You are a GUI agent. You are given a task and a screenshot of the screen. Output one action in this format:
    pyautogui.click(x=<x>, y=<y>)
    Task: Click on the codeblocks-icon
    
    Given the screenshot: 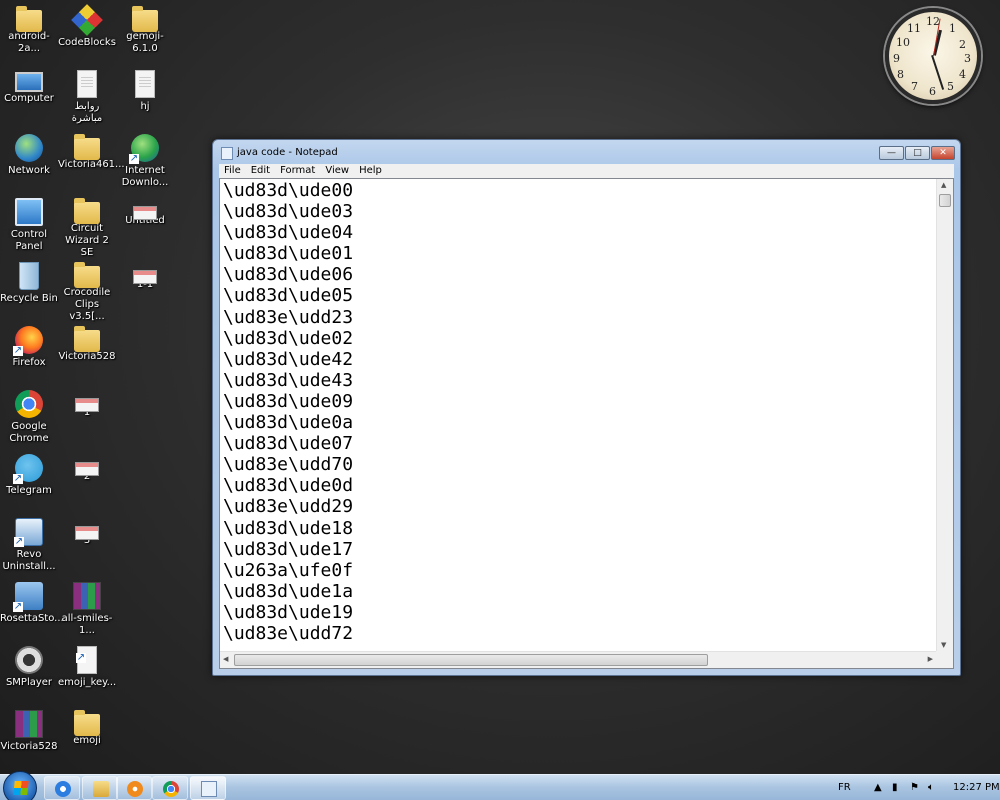 What is the action you would take?
    pyautogui.click(x=87, y=20)
    